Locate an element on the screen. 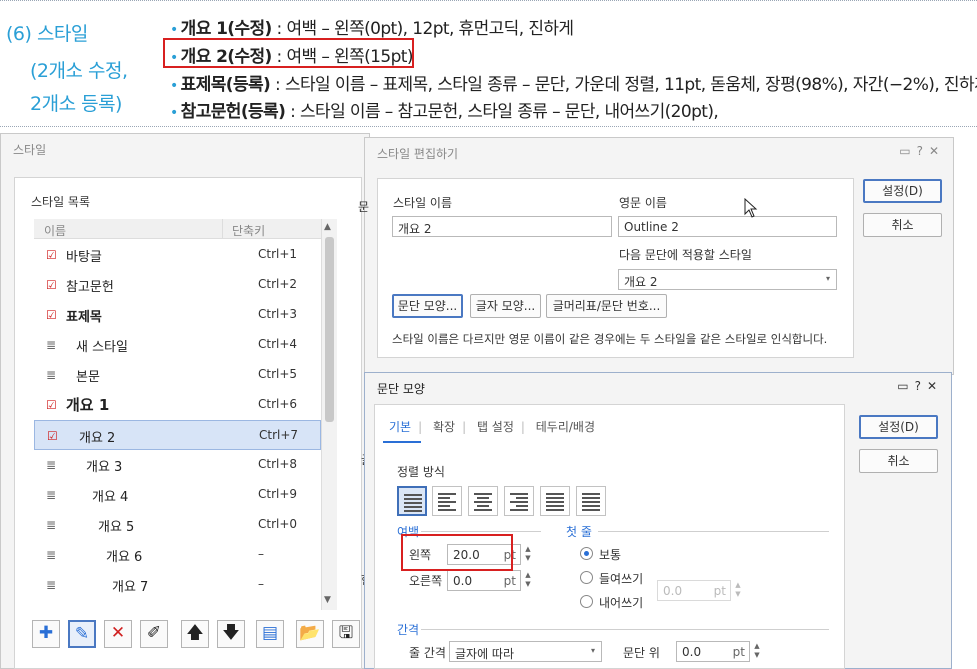  para-tabs: 기본 | 확장 | 탭 설정 | 테두리/배경 is located at coordinates (492, 427).